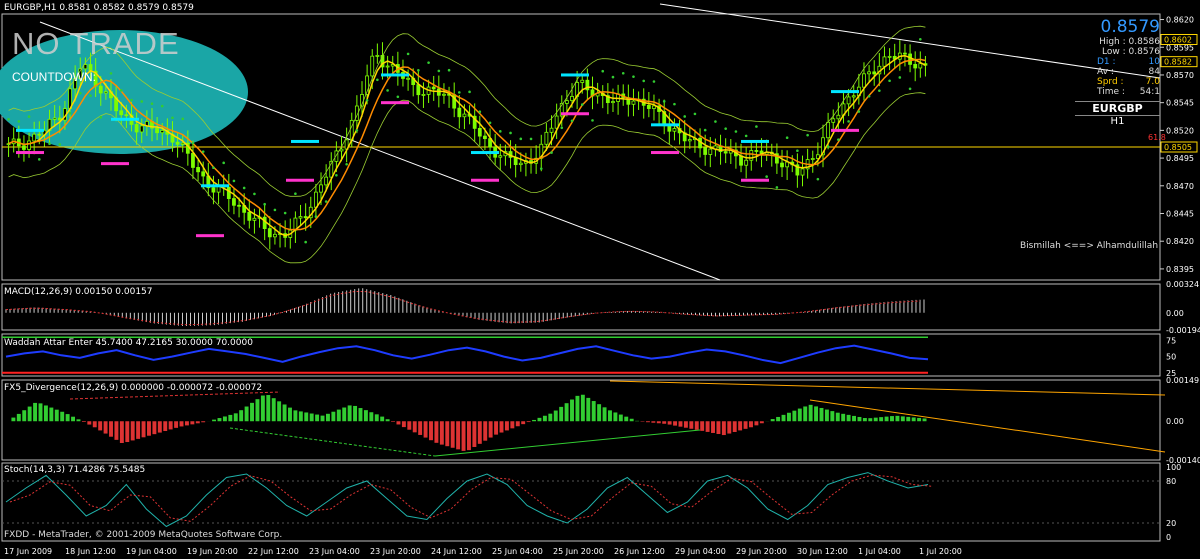 This screenshot has width=1200, height=559. Describe the element at coordinates (467, 354) in the screenshot. I see `waddah-line` at that location.